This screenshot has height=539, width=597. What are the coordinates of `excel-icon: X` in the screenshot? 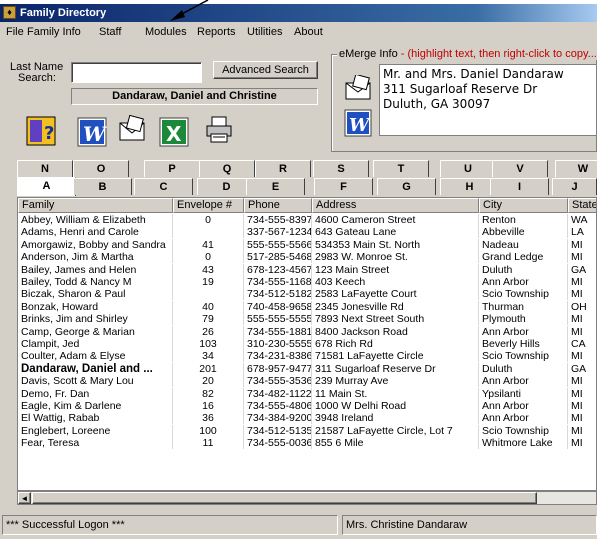 It's located at (174, 132).